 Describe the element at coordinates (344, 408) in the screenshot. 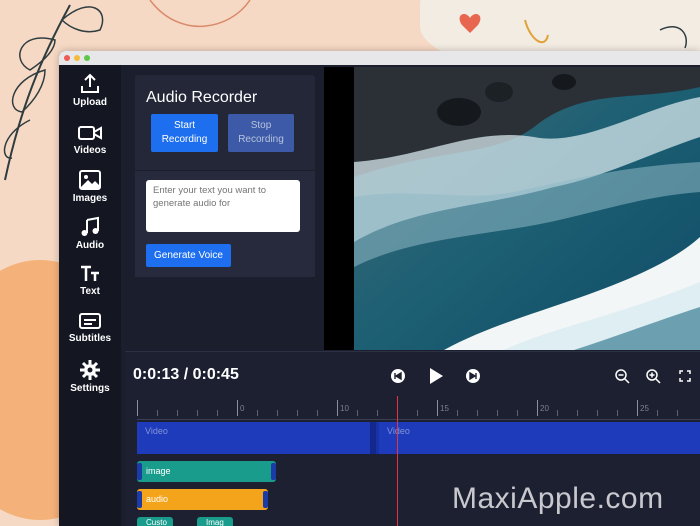

I see `ruler-label: 10` at that location.